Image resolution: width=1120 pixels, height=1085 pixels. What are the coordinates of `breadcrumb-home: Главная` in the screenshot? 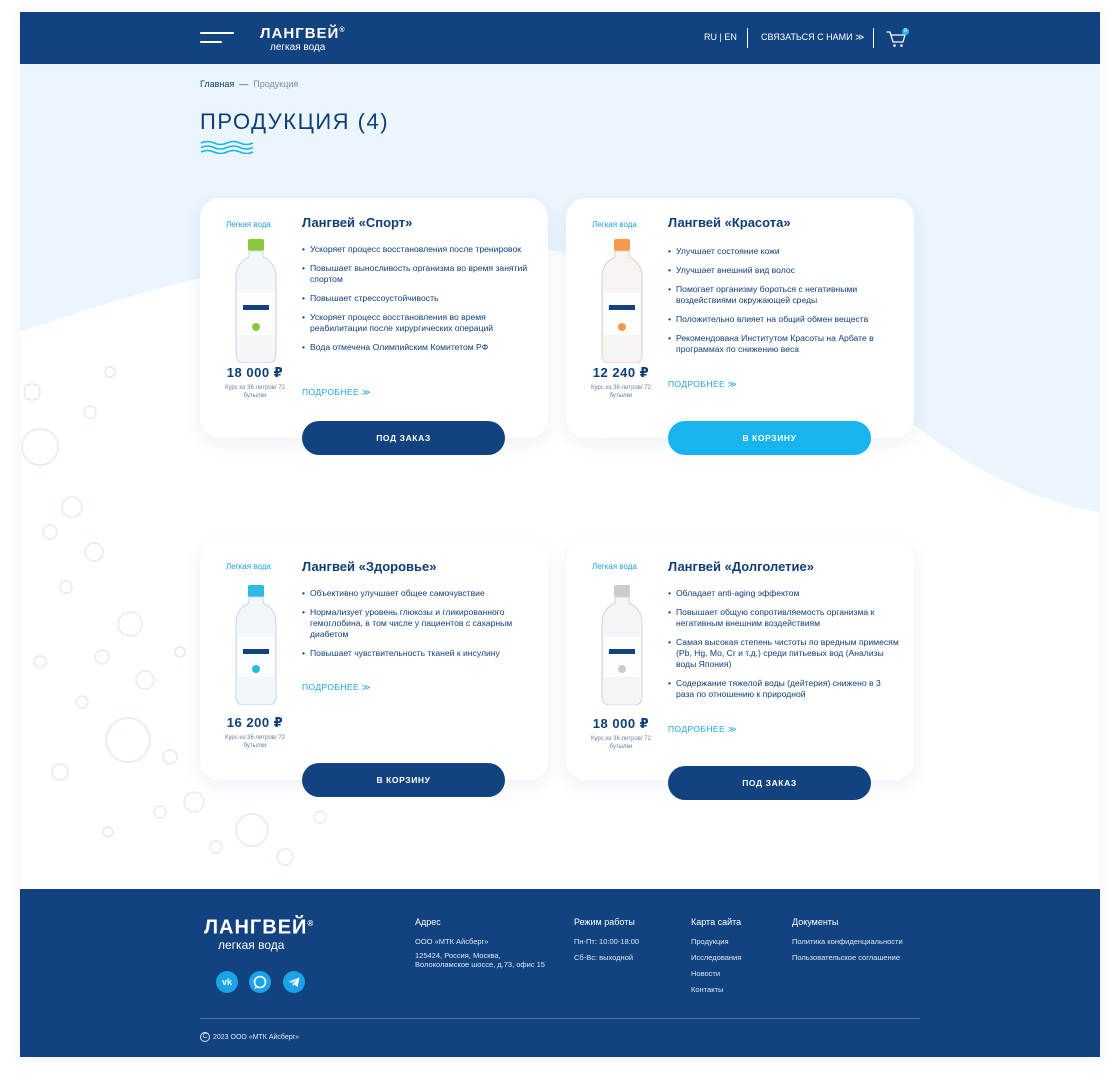 It's located at (217, 84).